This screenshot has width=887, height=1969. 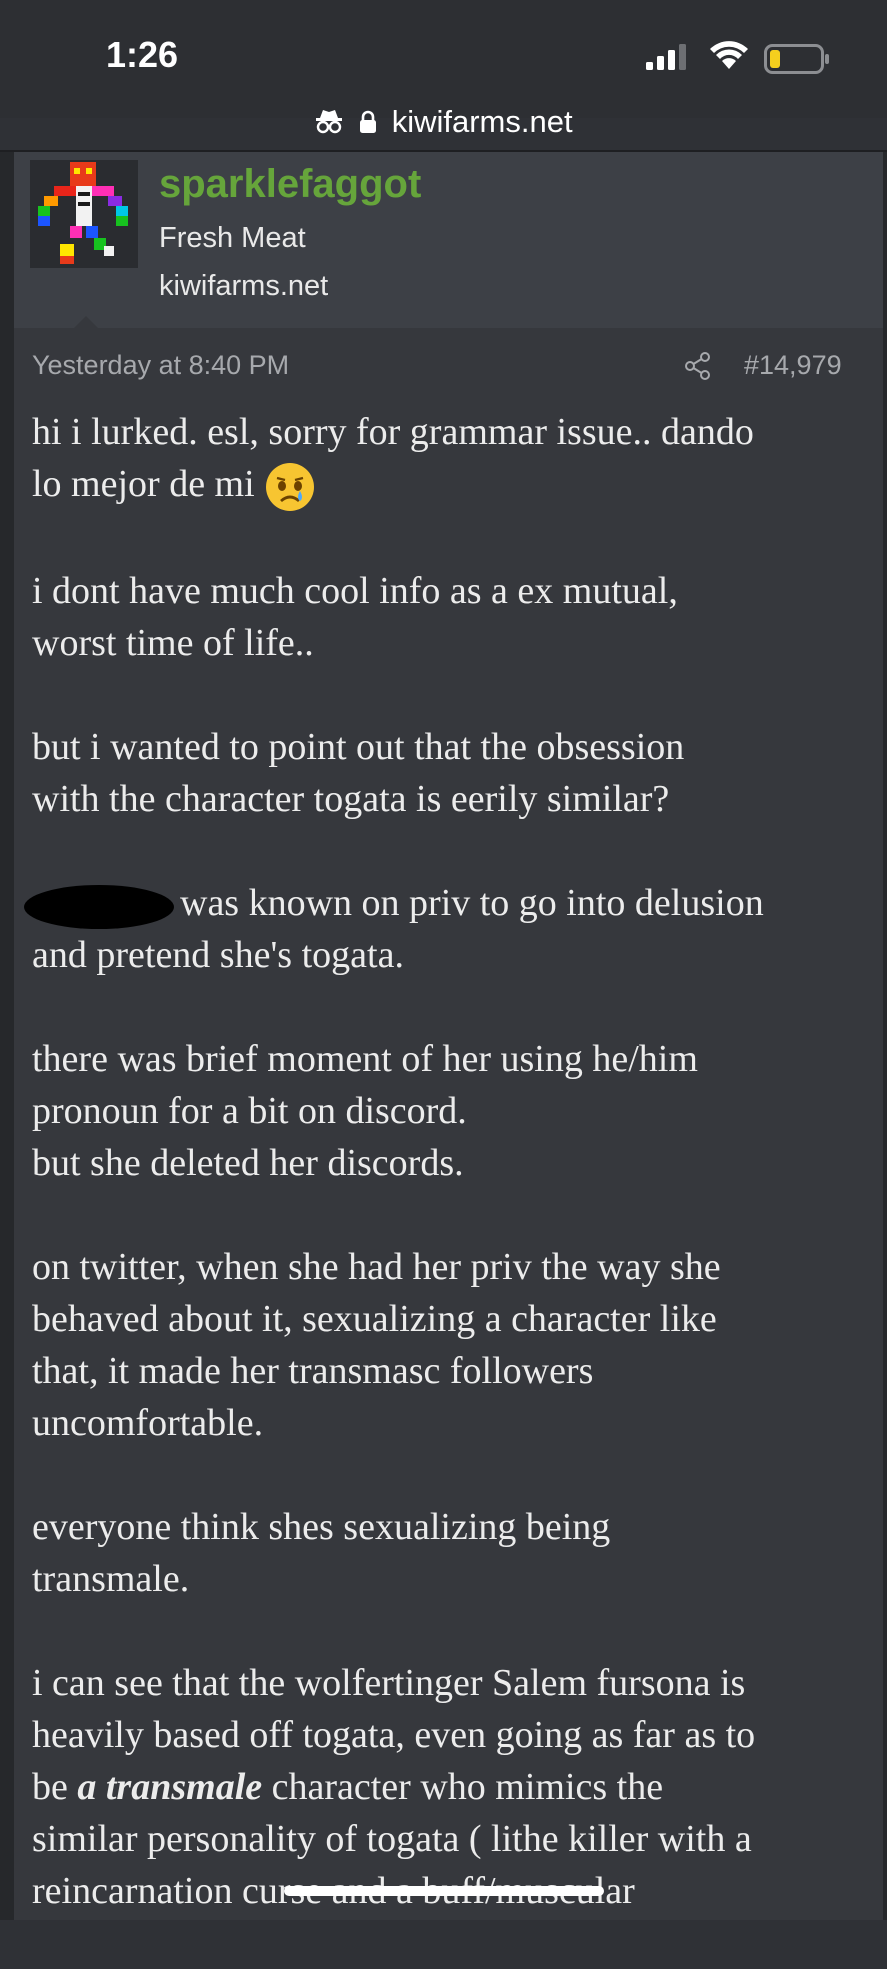 I want to click on avatar-pixel-figure-icon, so click(x=83, y=213).